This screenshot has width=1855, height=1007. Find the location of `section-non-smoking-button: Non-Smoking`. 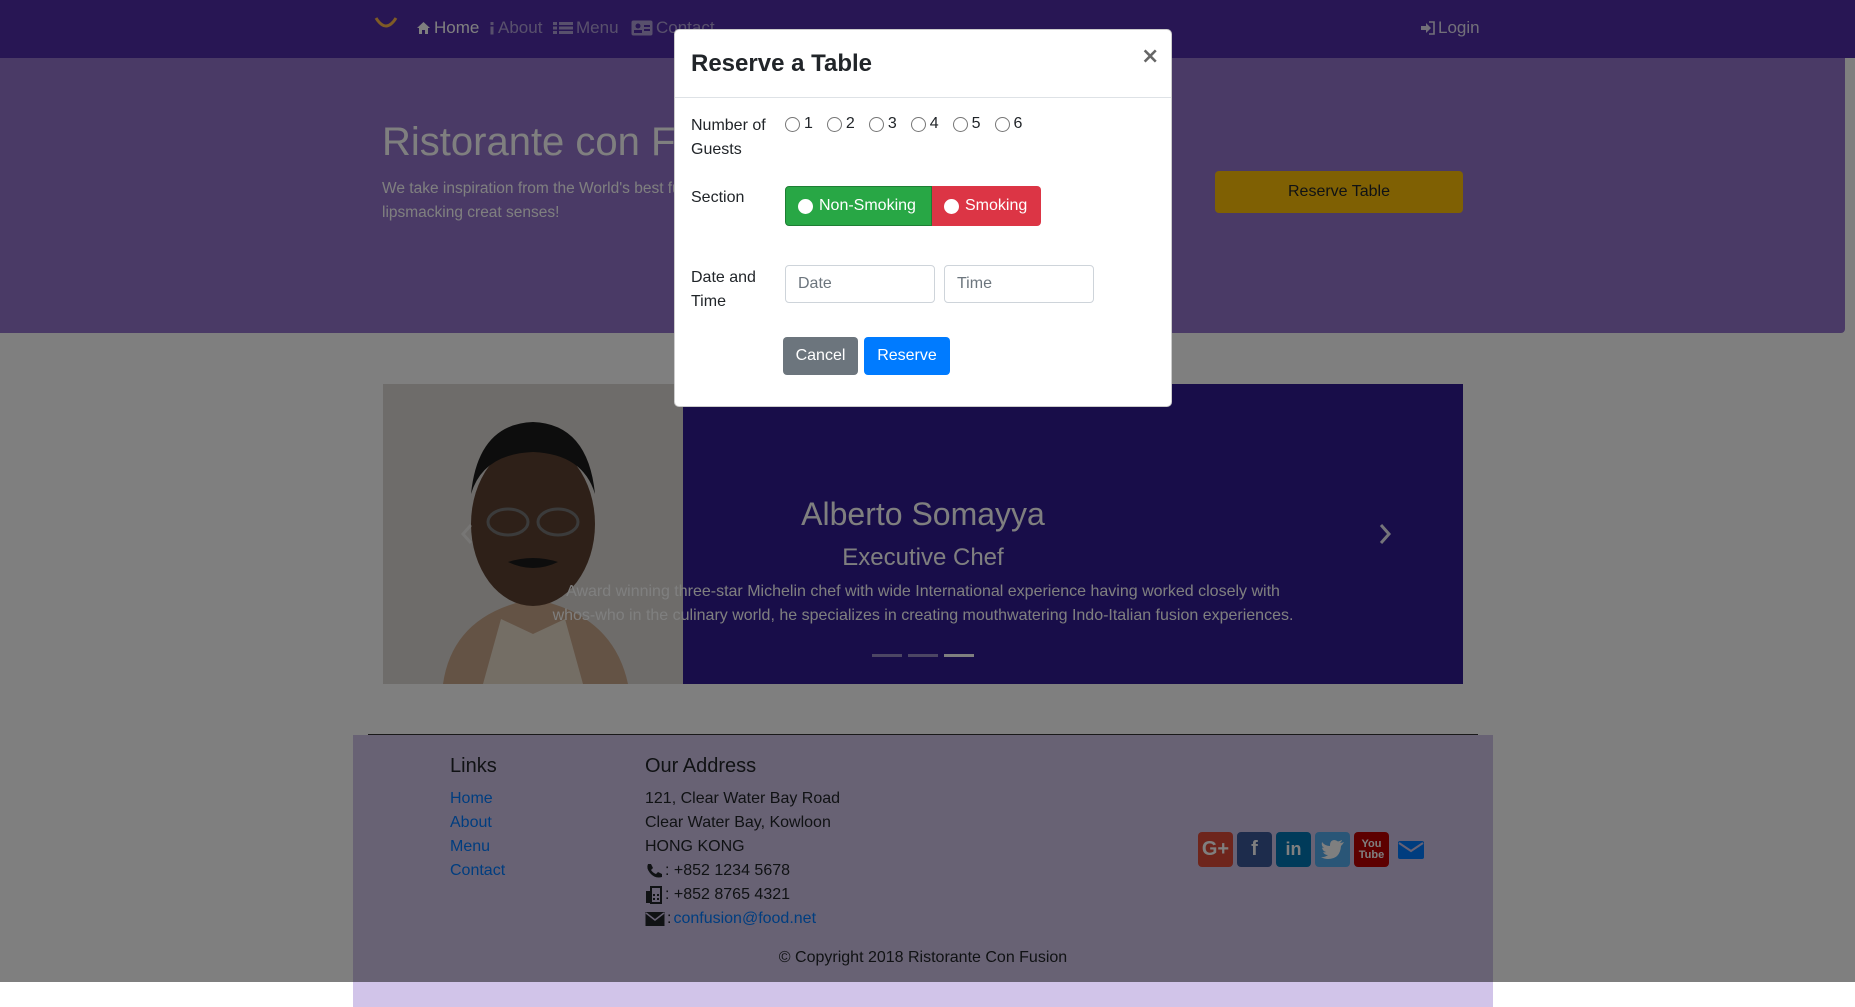

section-non-smoking-button: Non-Smoking is located at coordinates (858, 206).